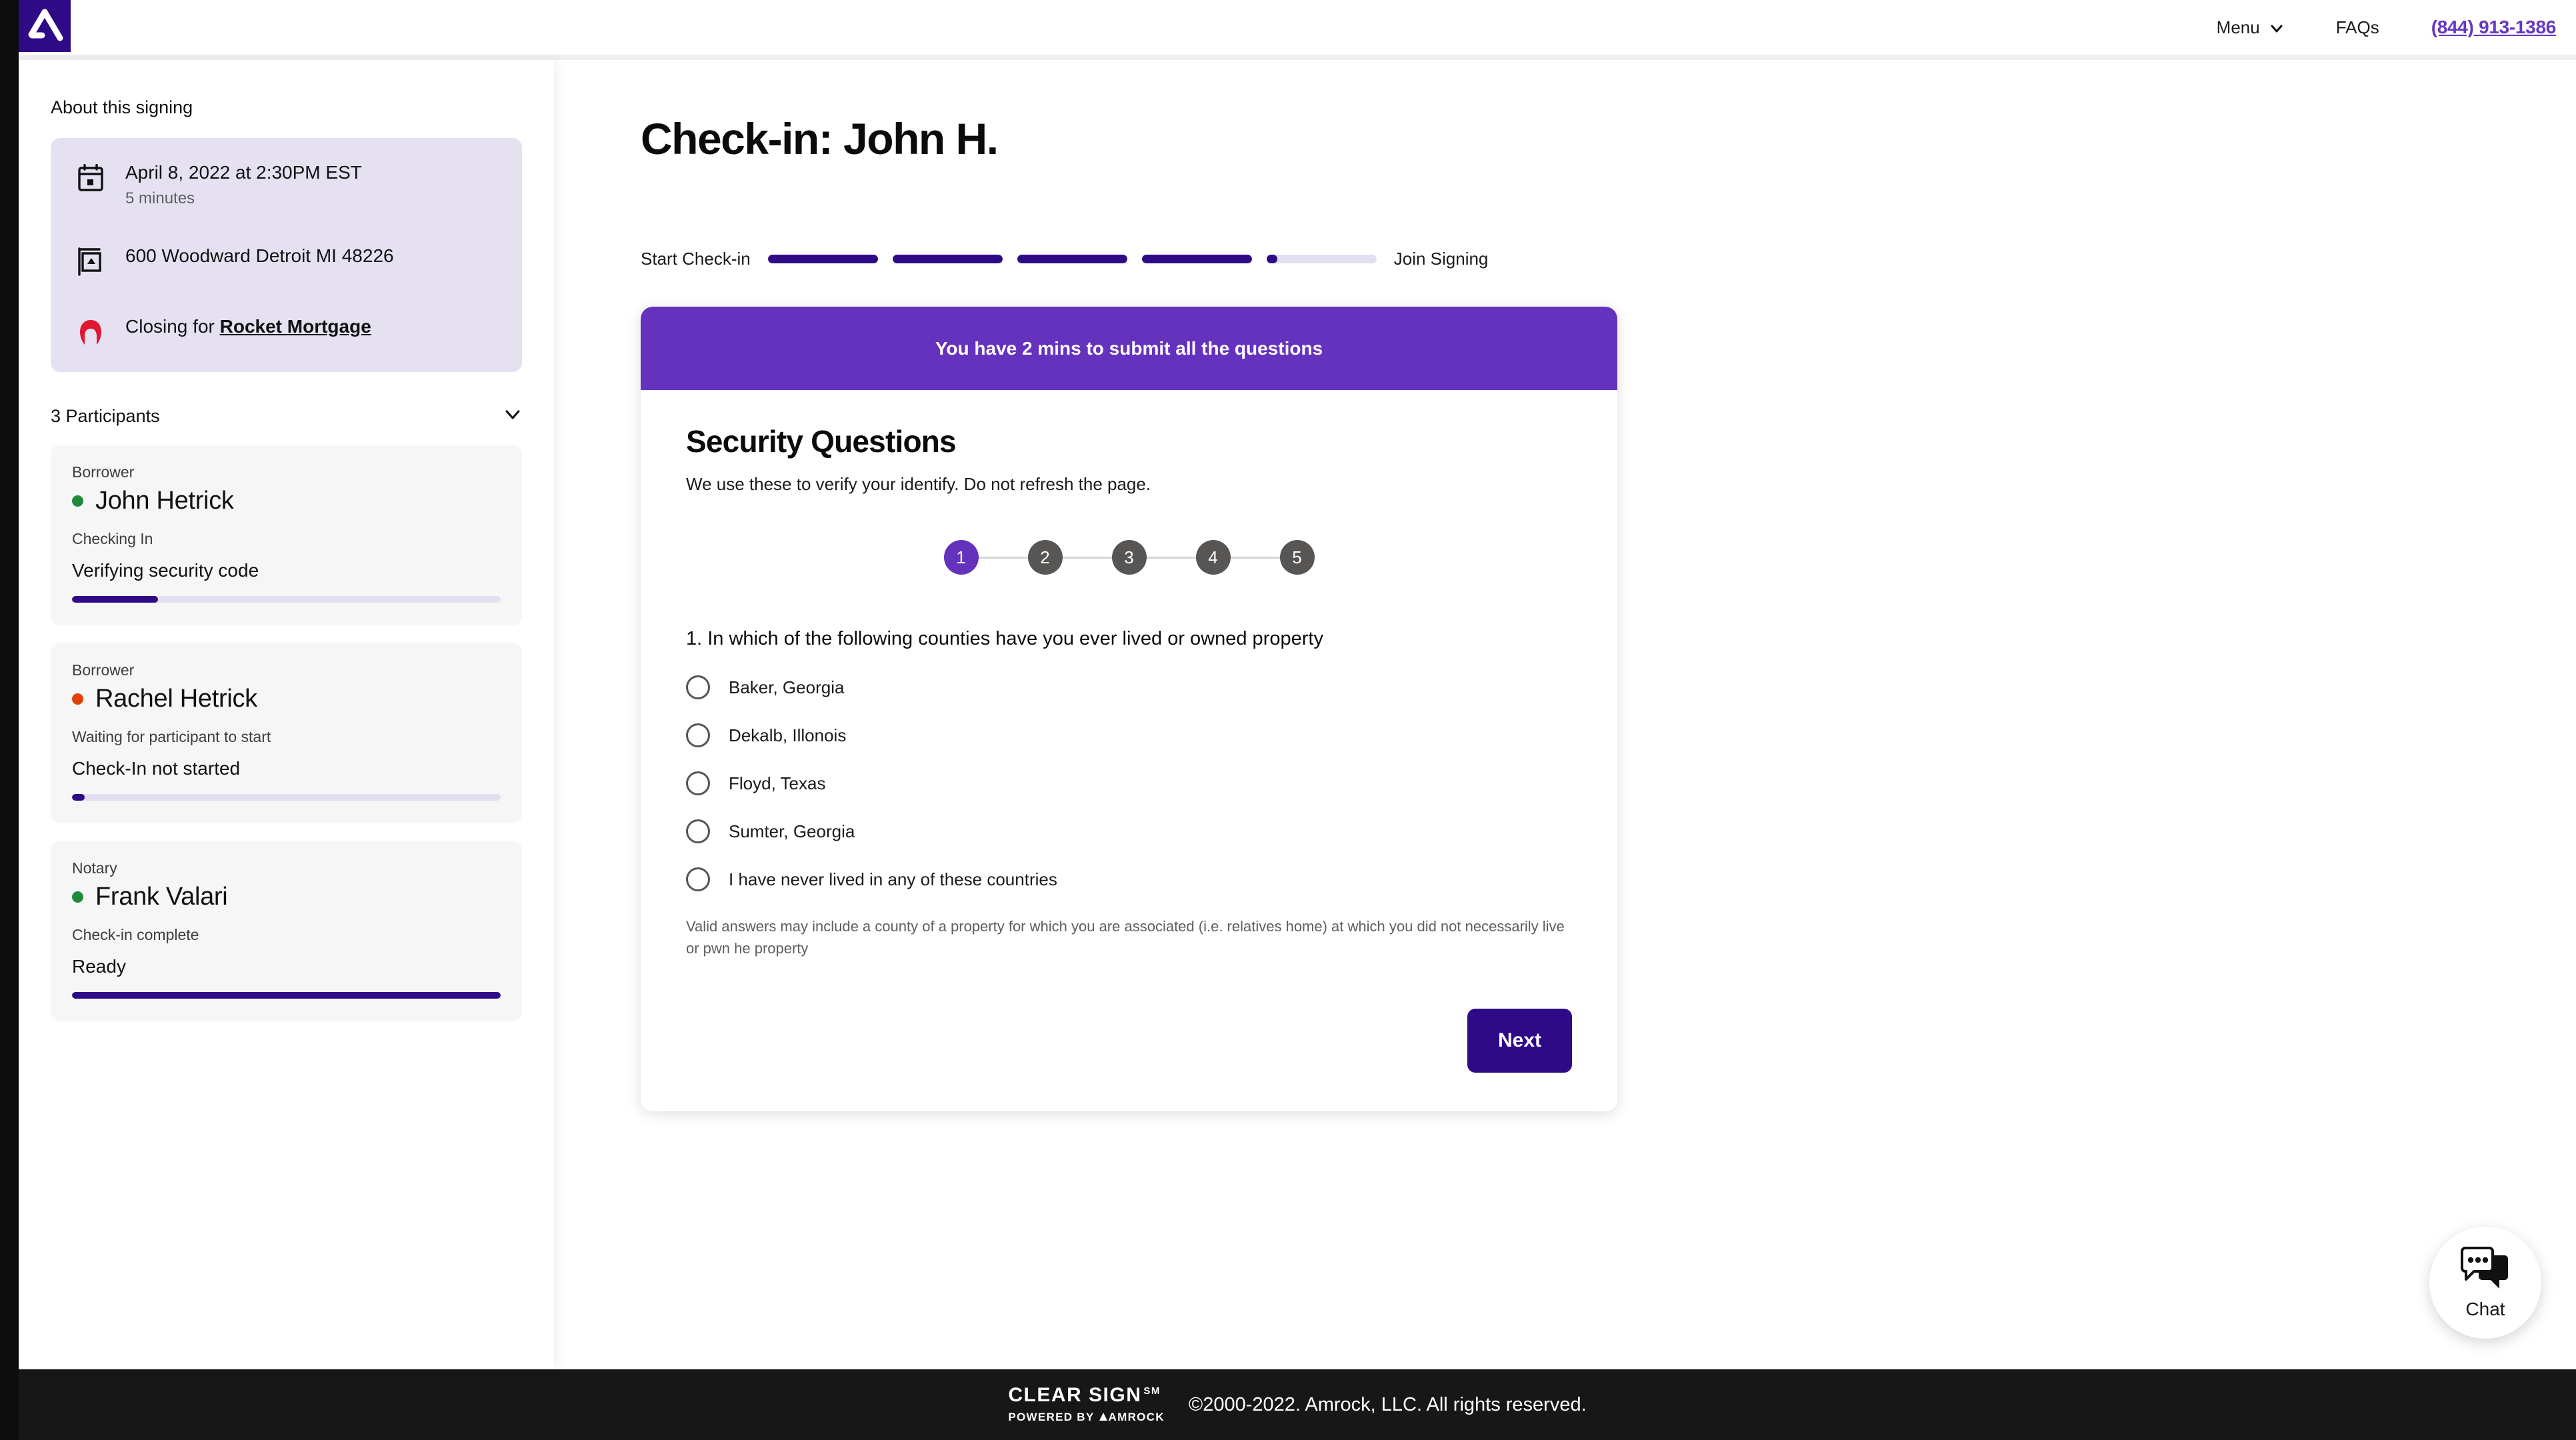 This screenshot has height=1440, width=2576. I want to click on faqs-link: FAQs, so click(2357, 27).